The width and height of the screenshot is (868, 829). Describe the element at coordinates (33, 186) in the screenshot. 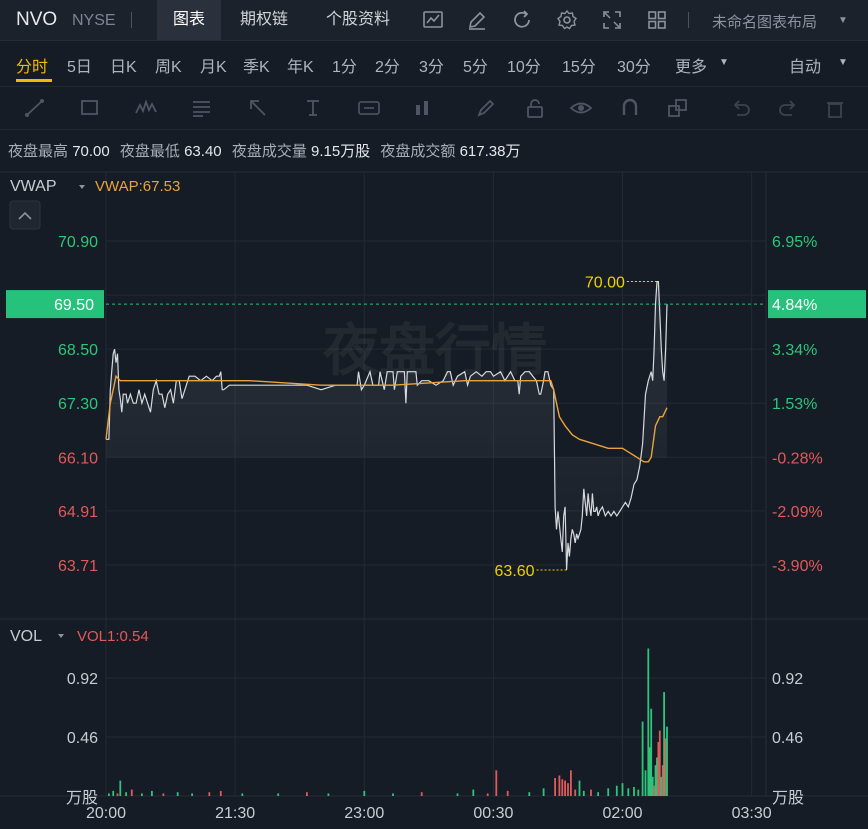

I see `vwap-indicator-name: VWAP` at that location.